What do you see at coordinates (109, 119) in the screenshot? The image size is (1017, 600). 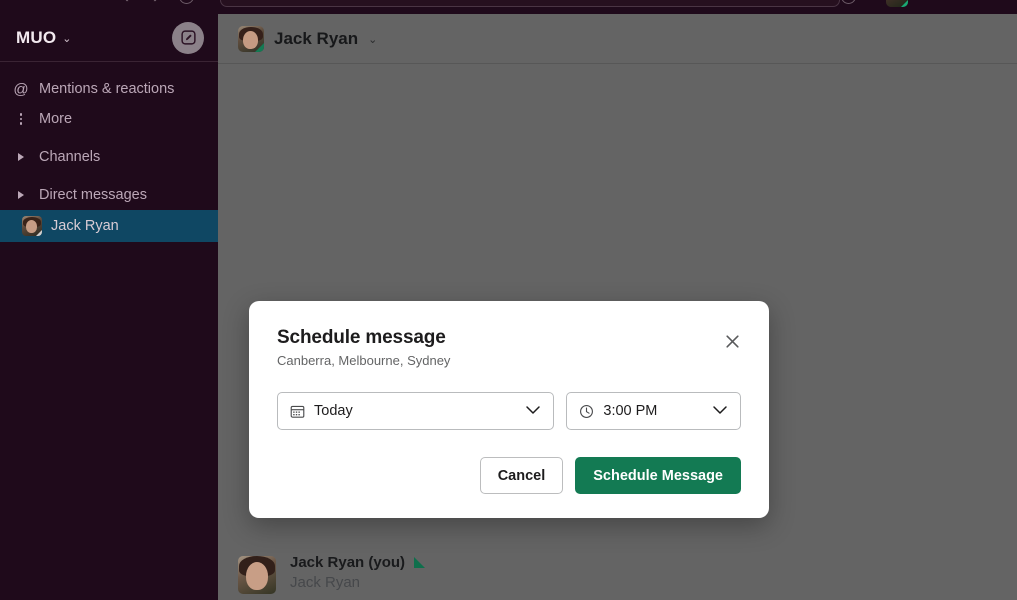 I see `sidebar-item-more: More` at bounding box center [109, 119].